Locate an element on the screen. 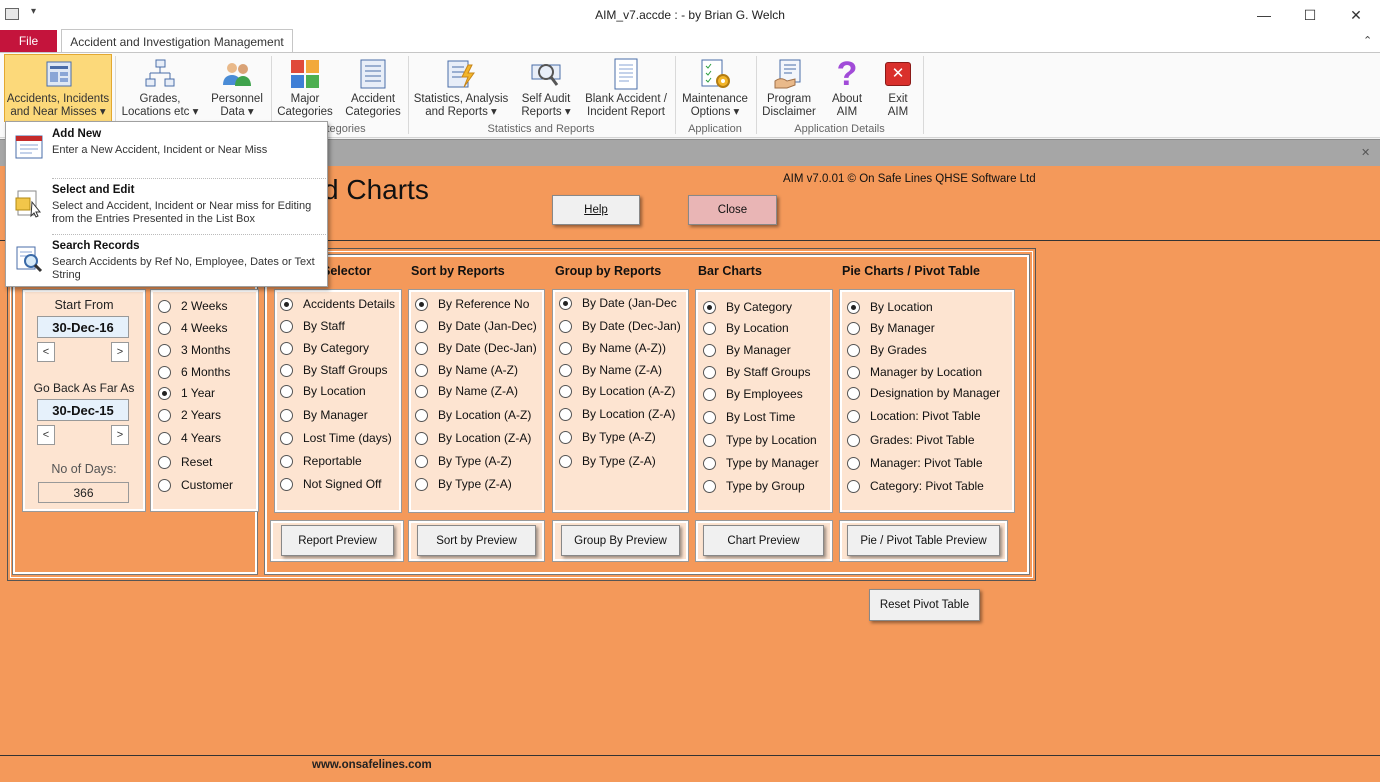 Image resolution: width=1380 pixels, height=782 pixels. bar-option: Type by Group is located at coordinates (754, 486).